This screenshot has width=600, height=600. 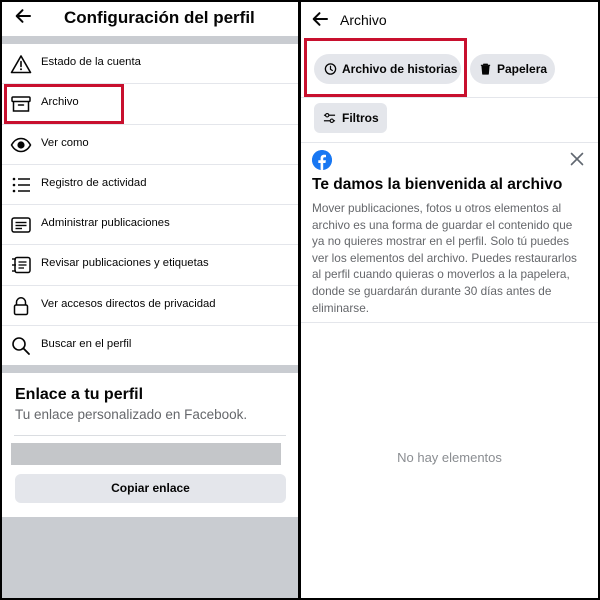 I want to click on menu-item-label: Administrar publicaciones, so click(x=105, y=223).